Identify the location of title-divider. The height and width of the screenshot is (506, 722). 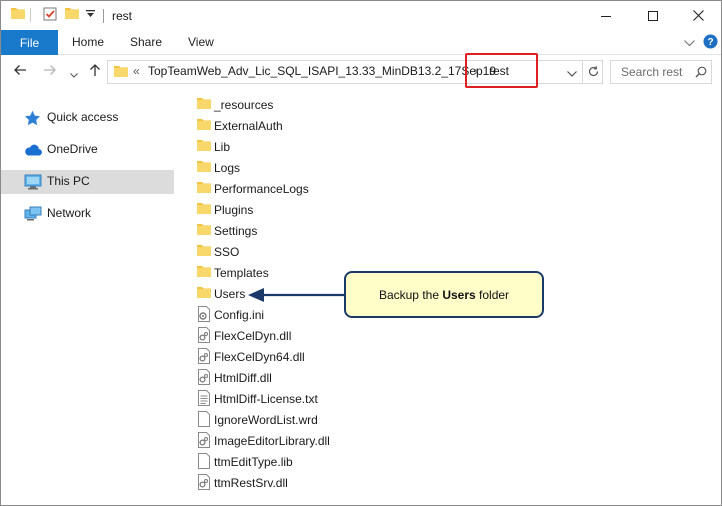
(103, 16).